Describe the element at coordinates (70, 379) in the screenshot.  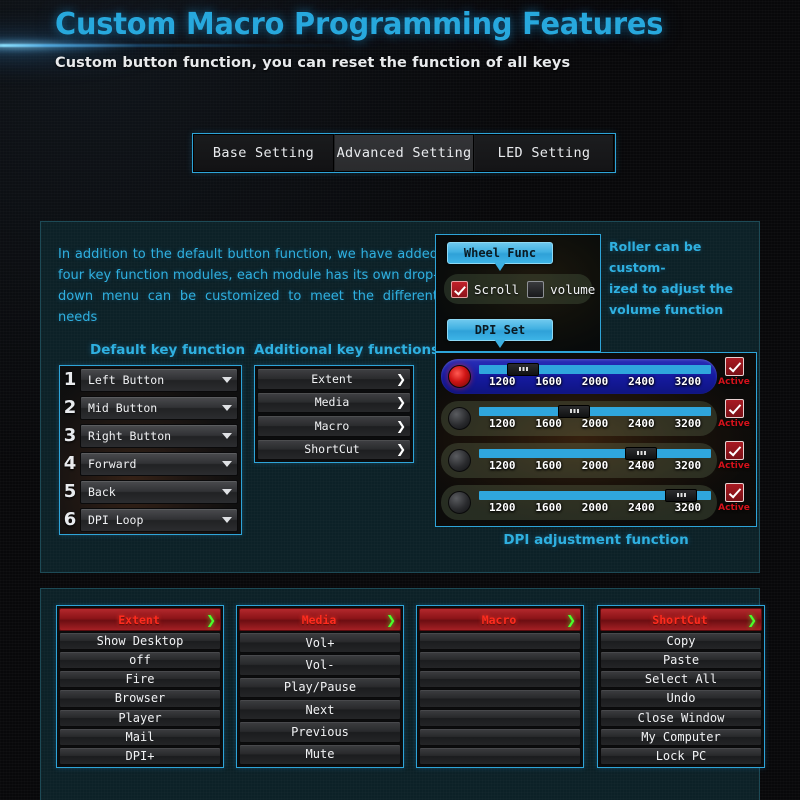
I see `key-index: 1` at that location.